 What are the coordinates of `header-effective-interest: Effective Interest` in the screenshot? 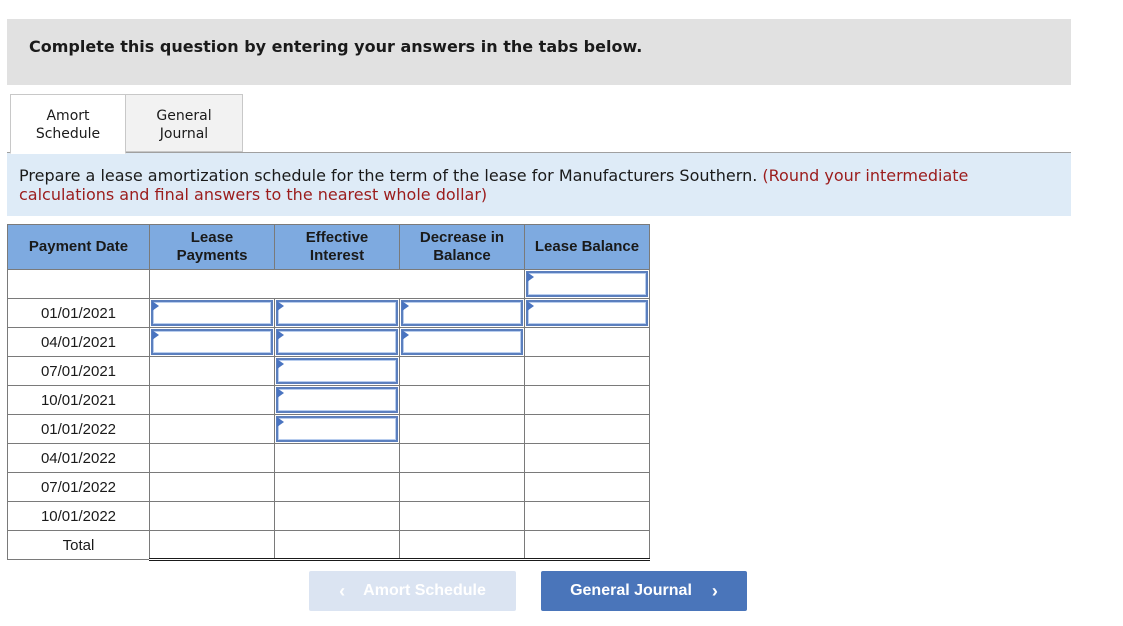 It's located at (337, 247).